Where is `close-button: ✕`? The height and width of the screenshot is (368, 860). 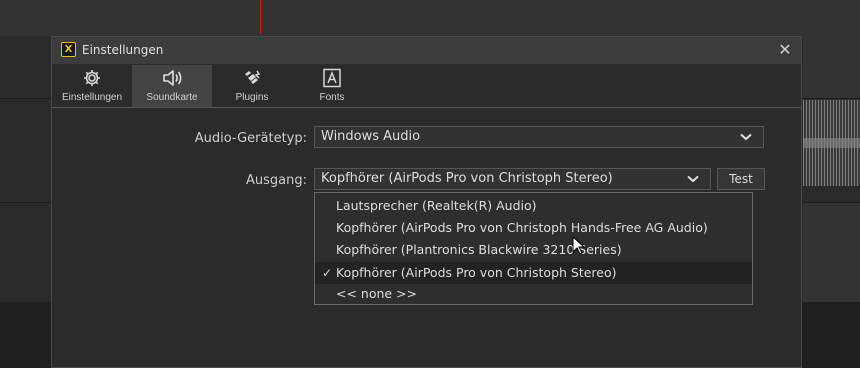 close-button: ✕ is located at coordinates (785, 50).